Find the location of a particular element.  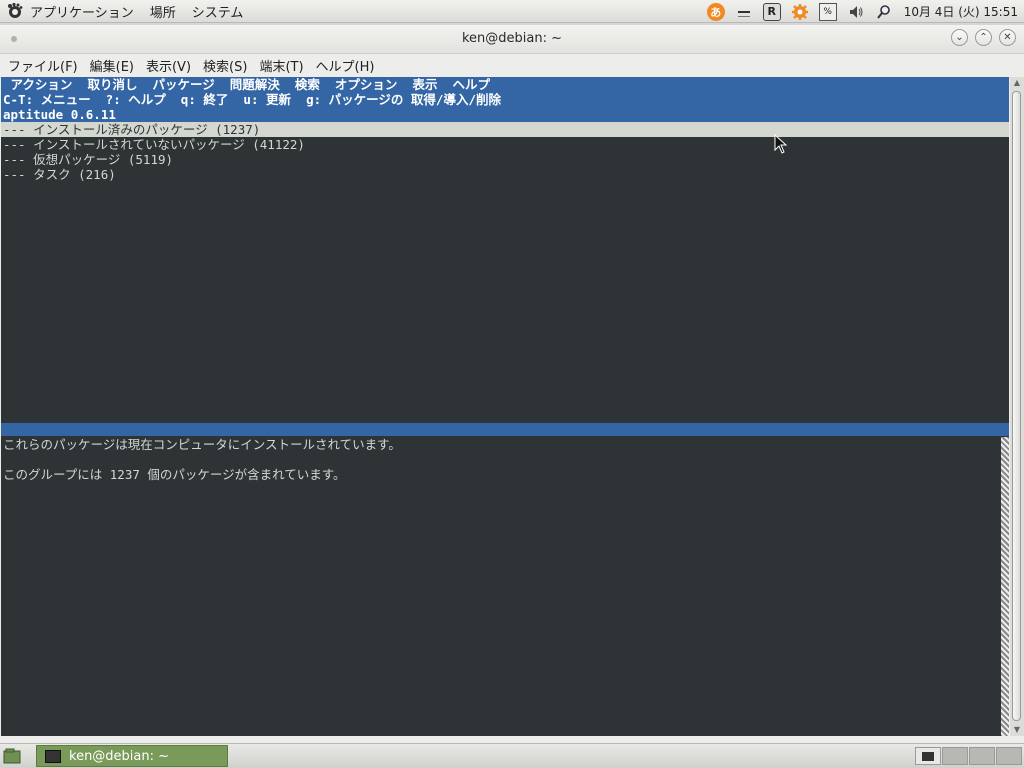

places-menu: 場所 is located at coordinates (163, 11).